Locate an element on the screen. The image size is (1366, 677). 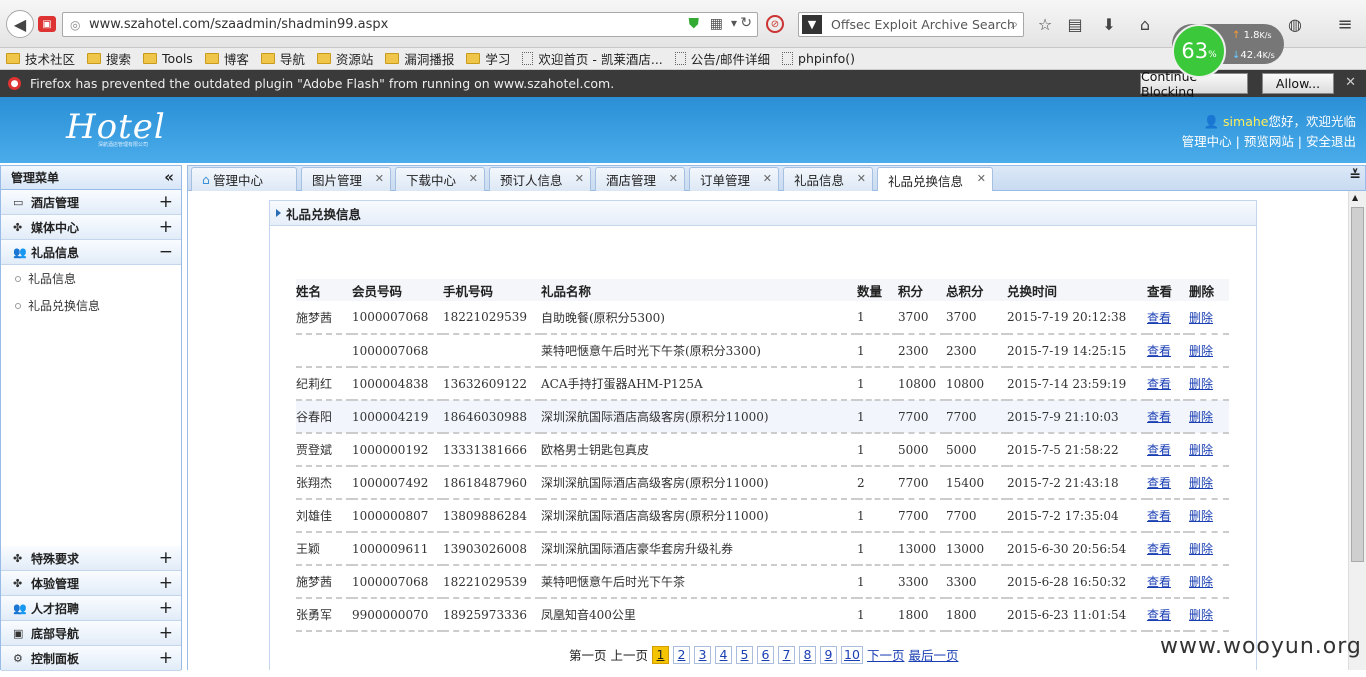
bookmark-link: phpinfo() is located at coordinates (818, 58).